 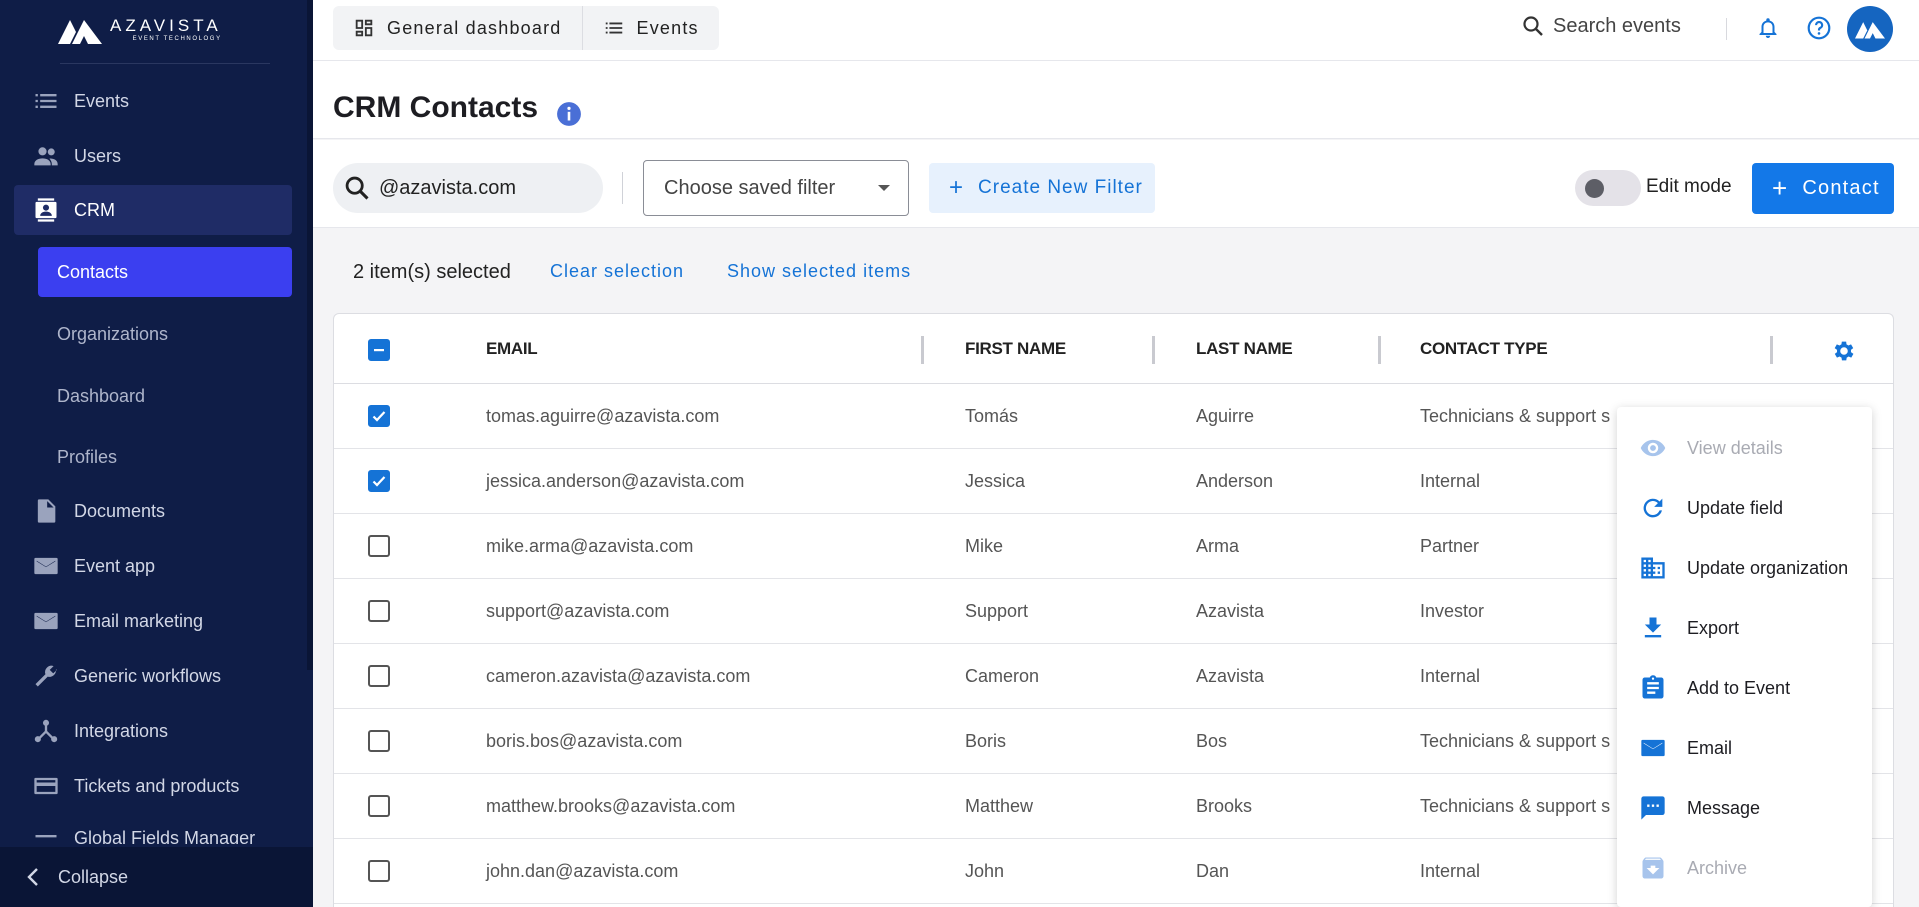 What do you see at coordinates (156, 877) in the screenshot?
I see `collapse-button: Collapse` at bounding box center [156, 877].